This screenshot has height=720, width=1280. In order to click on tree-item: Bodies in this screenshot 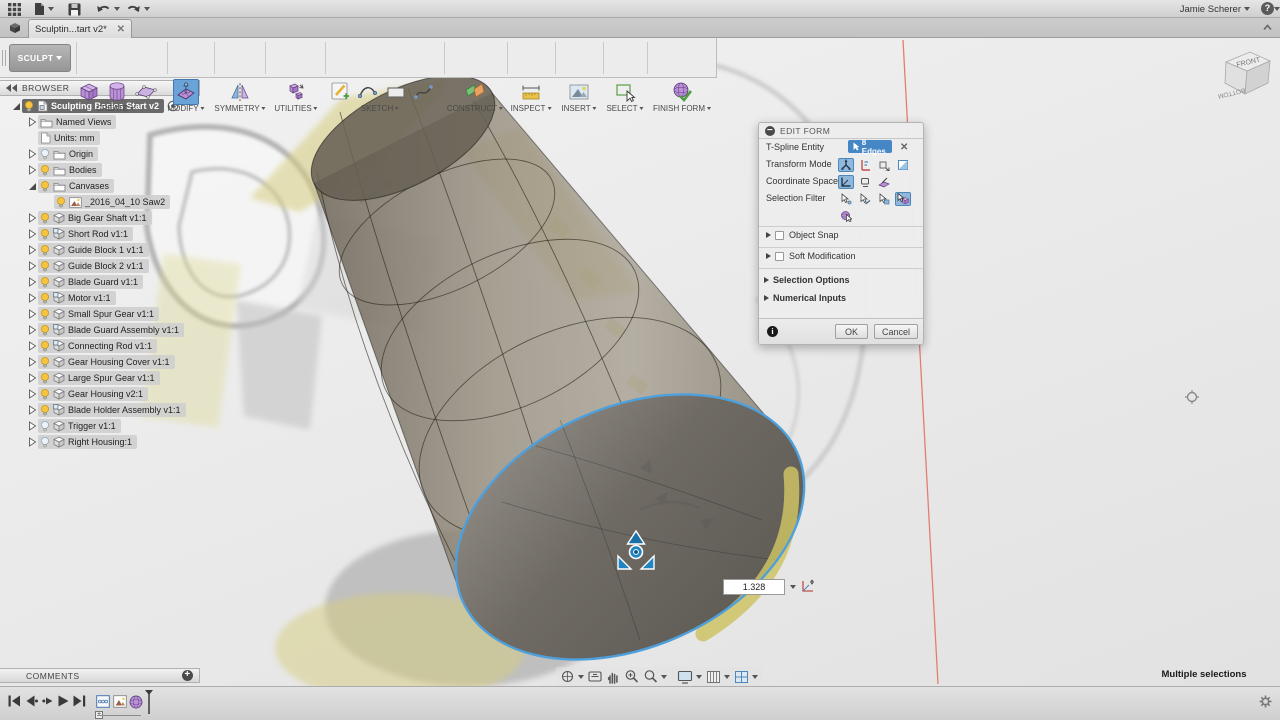, I will do `click(105, 170)`.